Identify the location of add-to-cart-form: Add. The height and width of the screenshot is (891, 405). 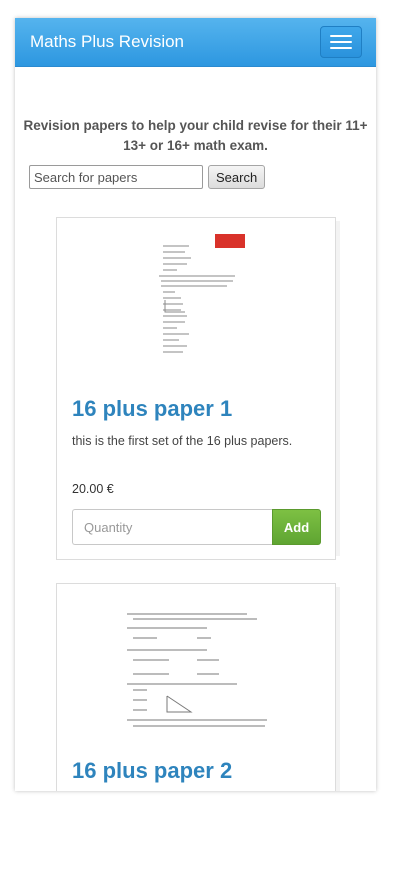
(203, 527).